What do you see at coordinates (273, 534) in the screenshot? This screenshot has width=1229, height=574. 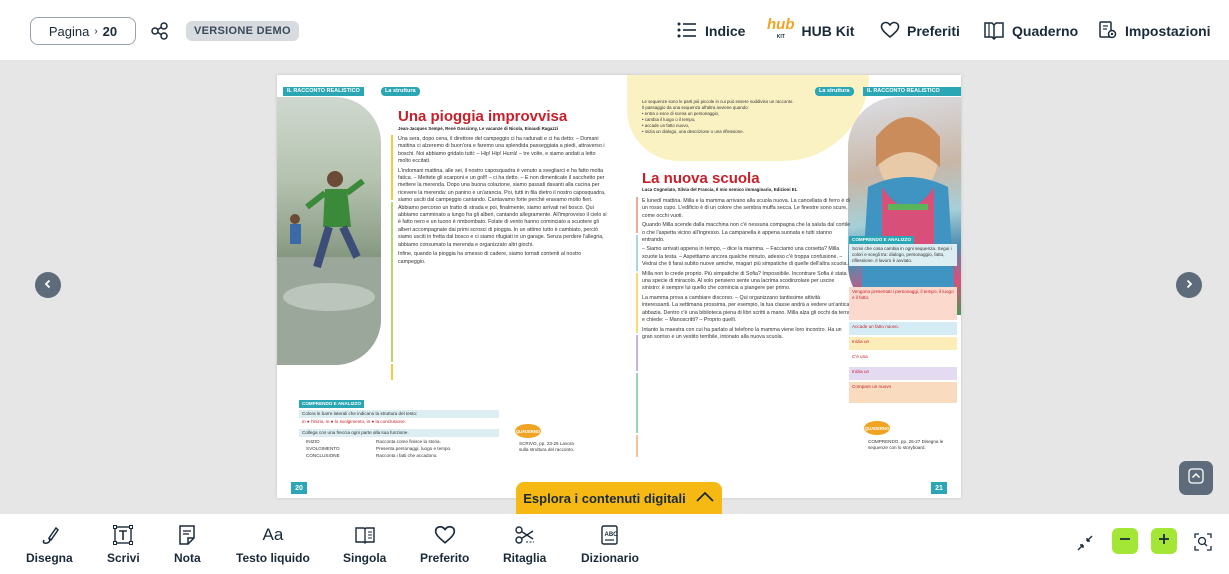 I see `font-size-icon: Aa` at bounding box center [273, 534].